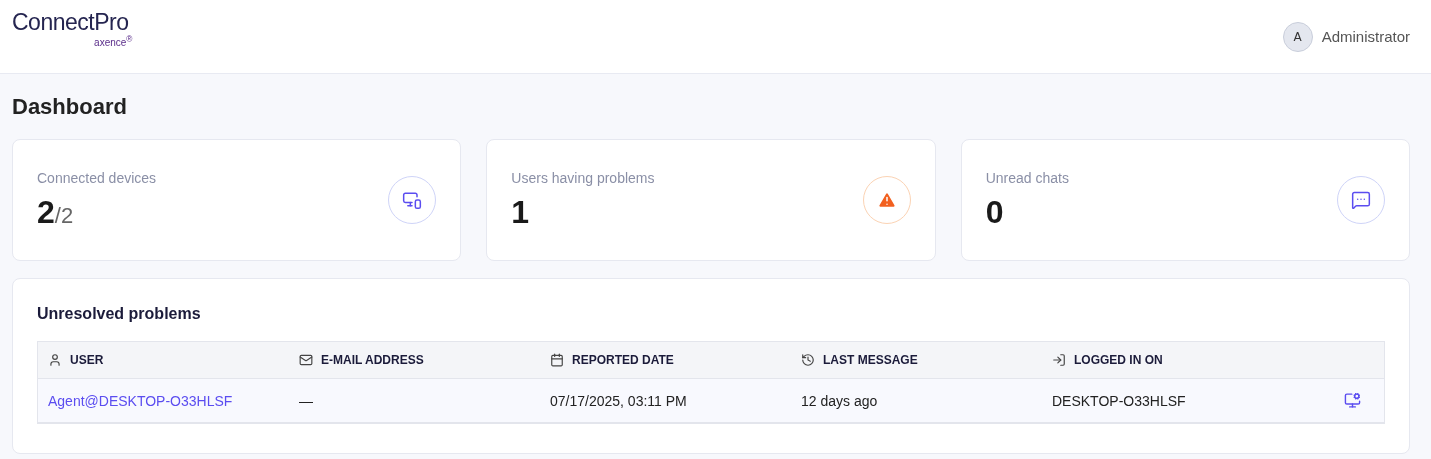 The height and width of the screenshot is (459, 1431). Describe the element at coordinates (1365, 36) in the screenshot. I see `user-name: Administrator` at that location.